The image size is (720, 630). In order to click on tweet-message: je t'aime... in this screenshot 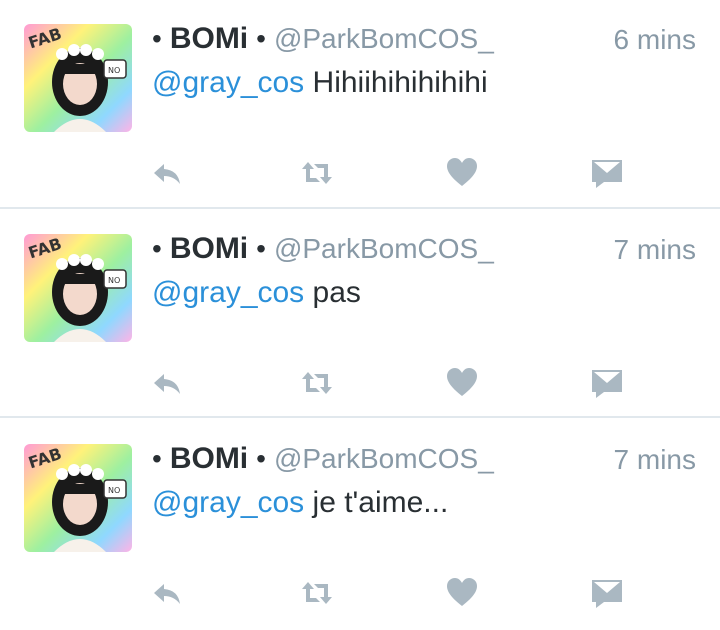, I will do `click(380, 502)`.